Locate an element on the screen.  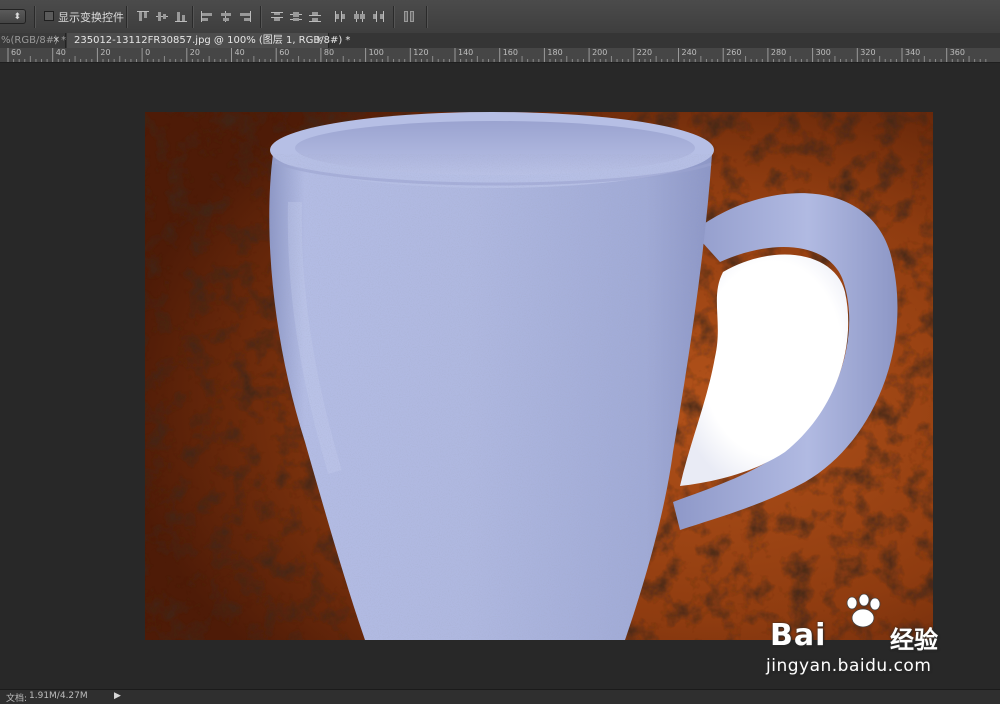
ruler-label: 280 is located at coordinates (778, 52).